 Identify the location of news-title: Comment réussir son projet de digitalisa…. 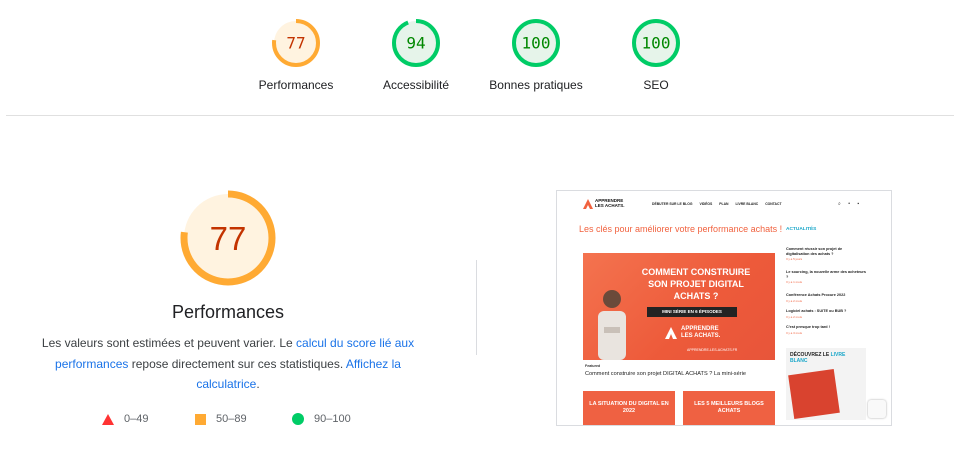
(814, 251).